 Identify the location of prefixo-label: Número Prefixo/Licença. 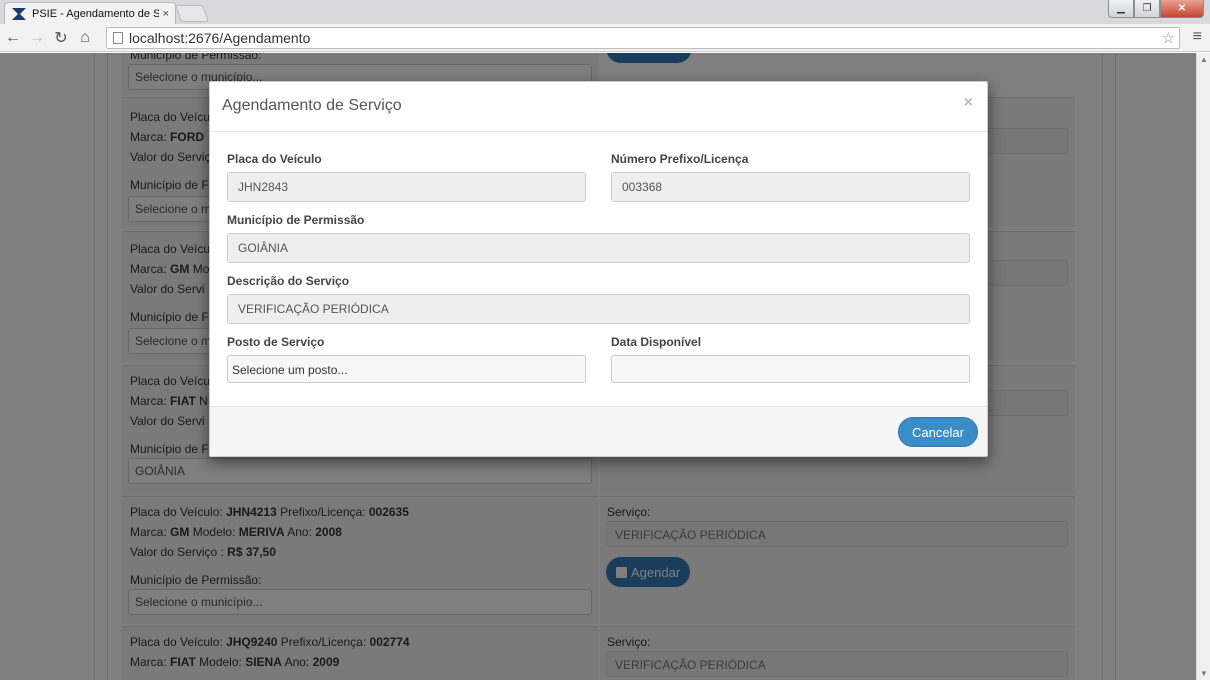
(680, 159).